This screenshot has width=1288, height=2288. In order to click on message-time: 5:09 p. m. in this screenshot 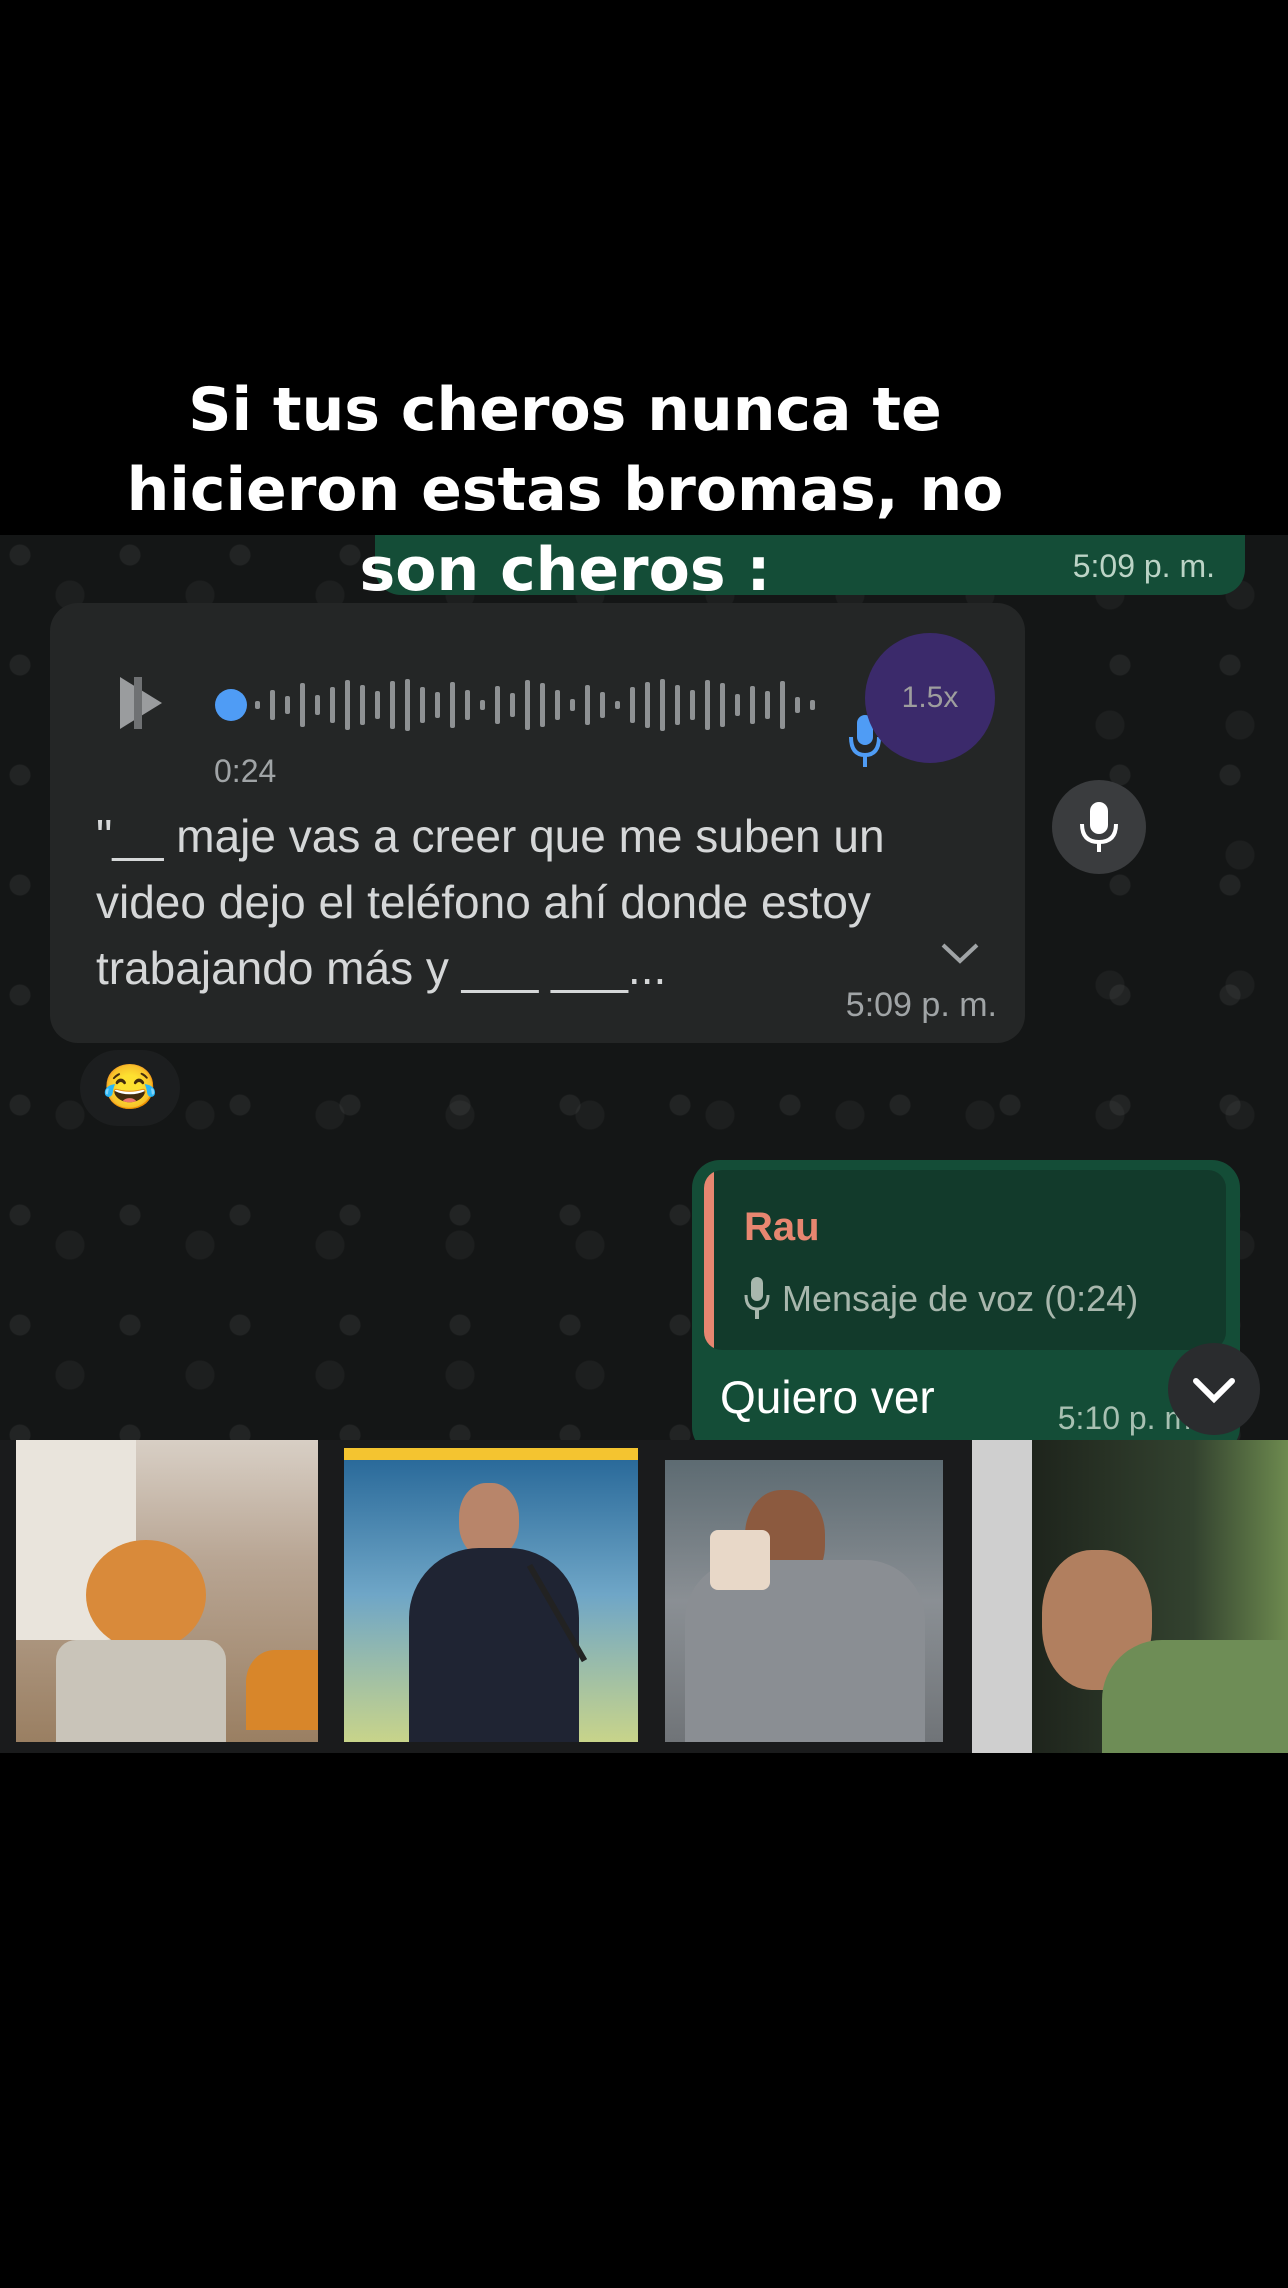, I will do `click(1143, 566)`.